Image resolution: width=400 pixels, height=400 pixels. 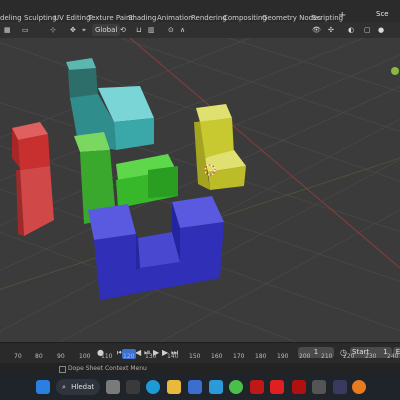 What do you see at coordinates (39, 356) in the screenshot?
I see `frame-tick: 80` at bounding box center [39, 356].